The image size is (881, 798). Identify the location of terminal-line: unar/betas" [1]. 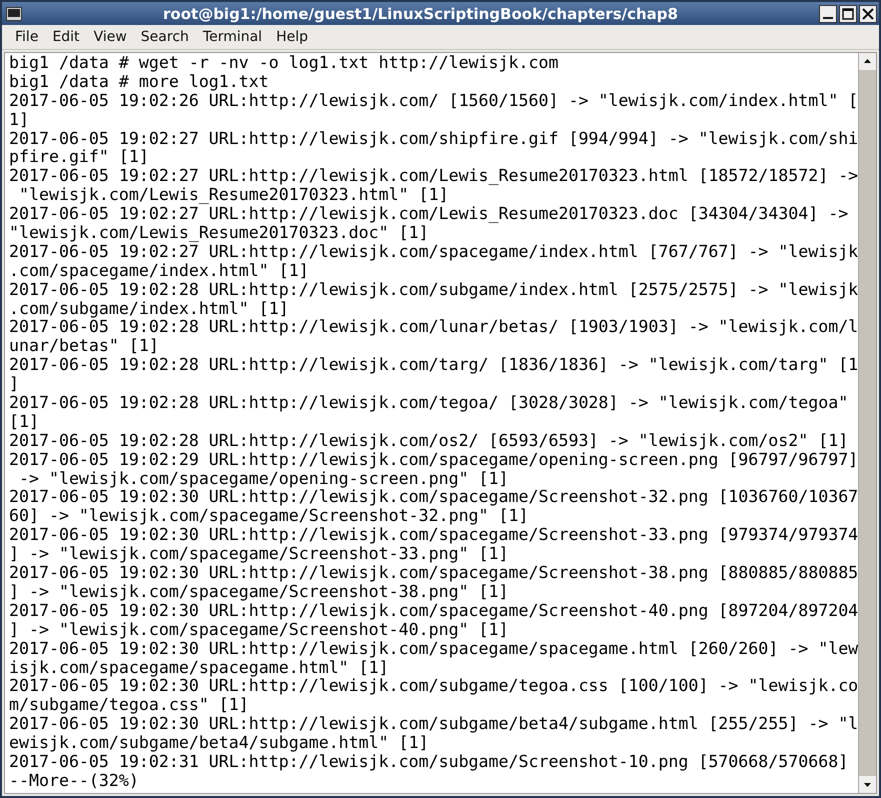
(84, 346).